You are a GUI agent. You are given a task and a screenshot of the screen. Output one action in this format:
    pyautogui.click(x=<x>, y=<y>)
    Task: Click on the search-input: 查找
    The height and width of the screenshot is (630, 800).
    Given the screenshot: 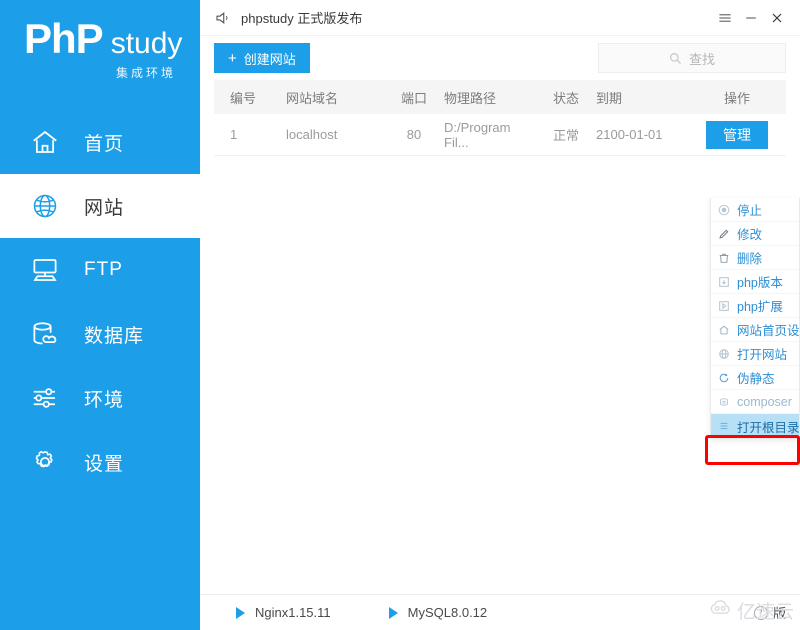 What is the action you would take?
    pyautogui.click(x=692, y=58)
    